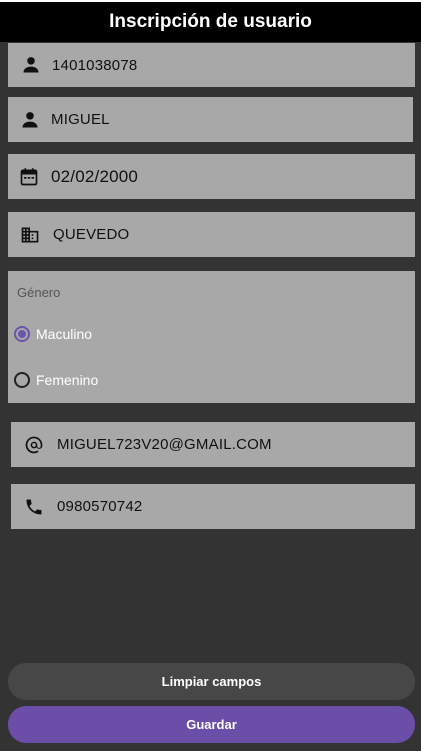 The width and height of the screenshot is (421, 751). Describe the element at coordinates (95, 65) in the screenshot. I see `cedula-value: 1401038078` at that location.